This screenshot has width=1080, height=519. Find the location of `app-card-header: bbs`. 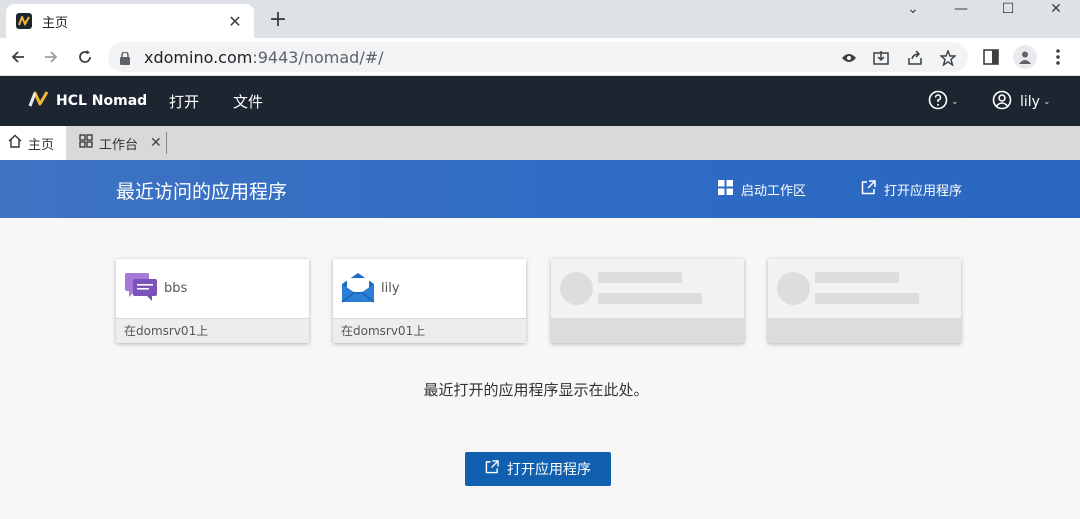

app-card-header: bbs is located at coordinates (212, 288).